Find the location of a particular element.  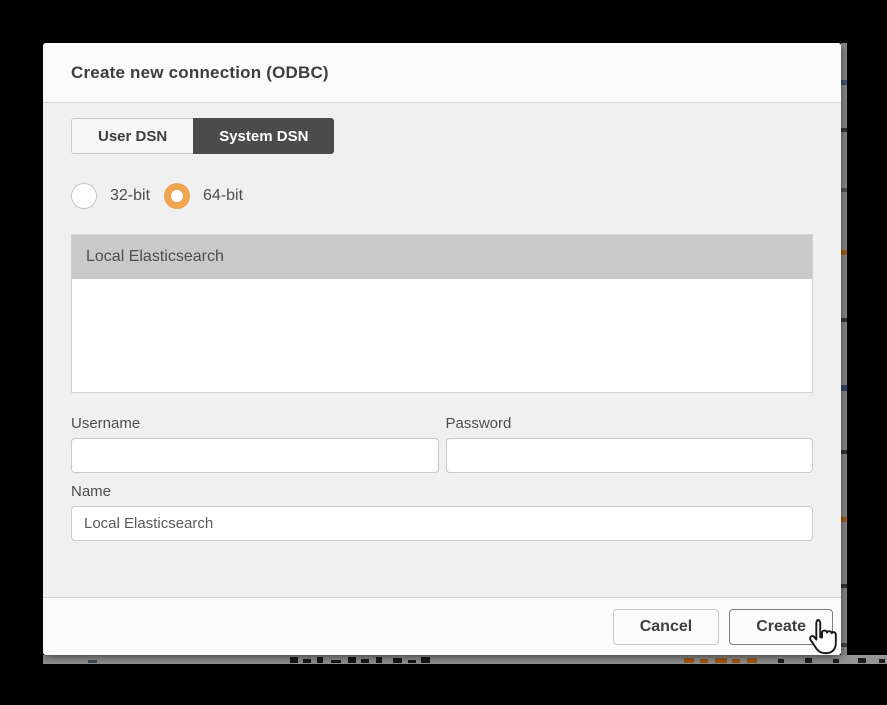

radio-unselected-icon is located at coordinates (84, 196).